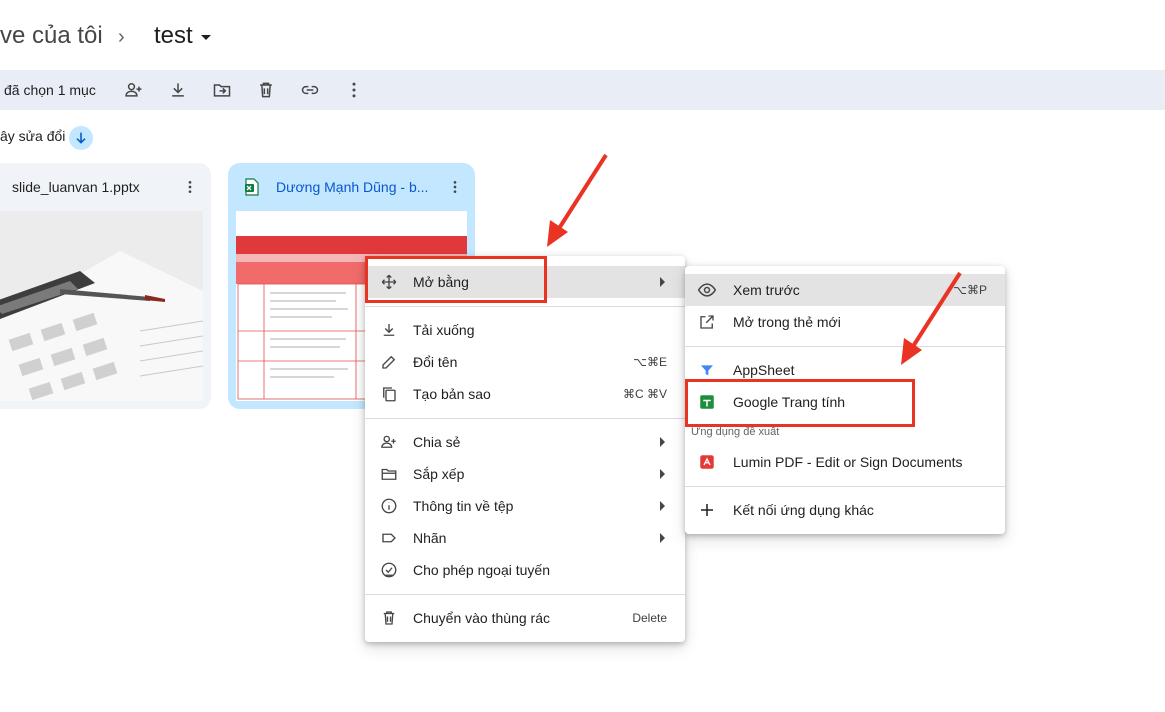 The image size is (1165, 712). What do you see at coordinates (437, 442) in the screenshot?
I see `menu-item-label: Chia sẻ` at bounding box center [437, 442].